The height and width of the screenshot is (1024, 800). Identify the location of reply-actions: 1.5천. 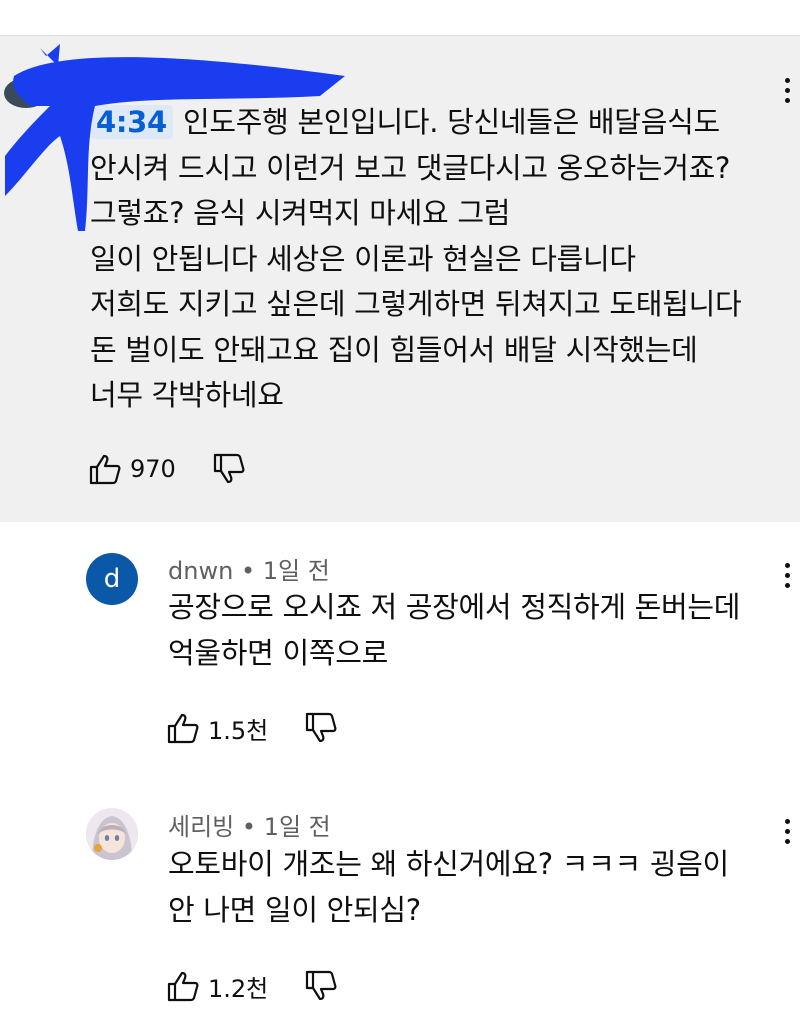
(252, 728).